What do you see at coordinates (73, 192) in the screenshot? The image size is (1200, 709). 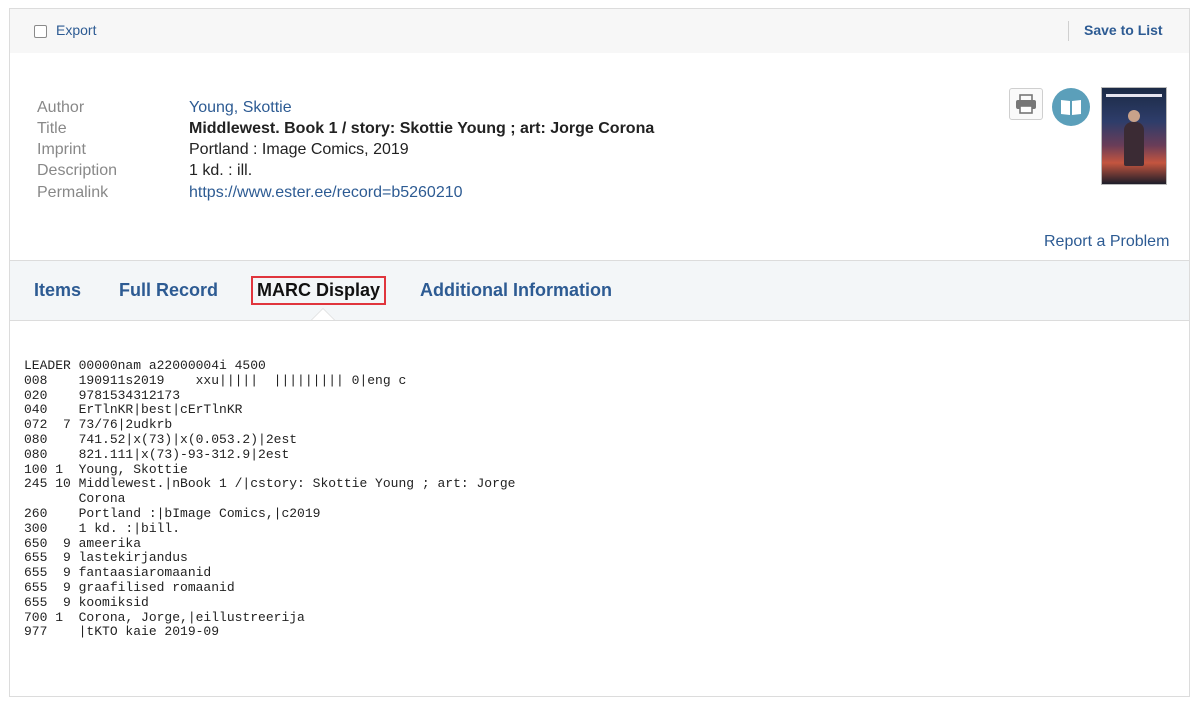 I see `permalink-label: Permalink` at bounding box center [73, 192].